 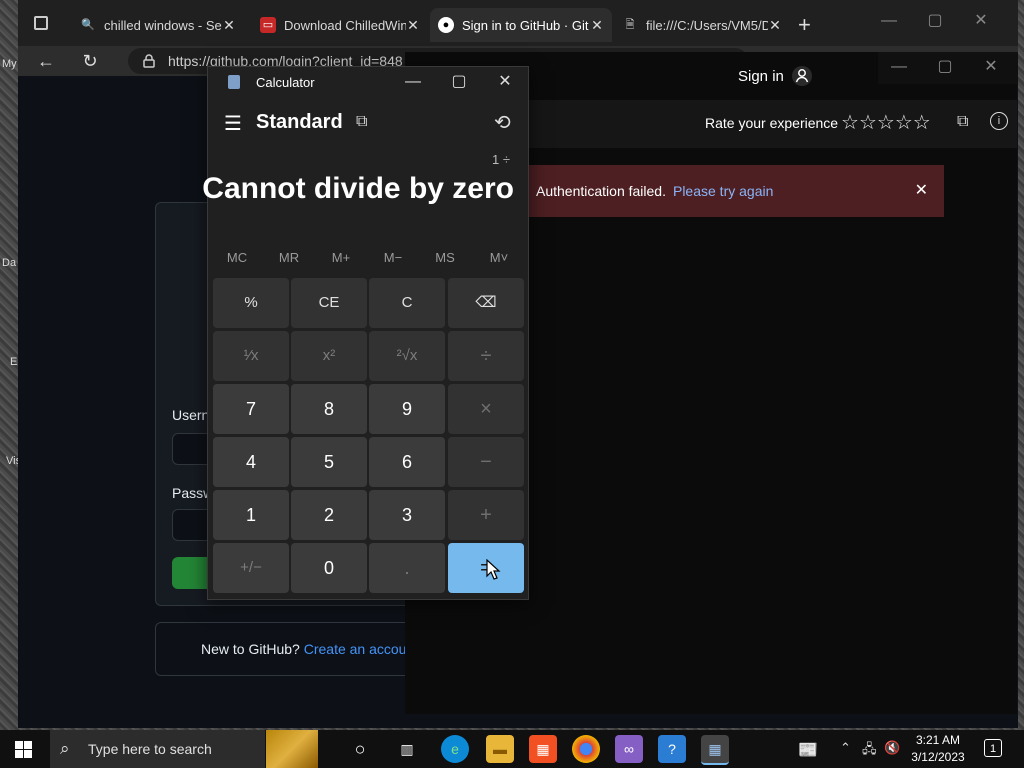 What do you see at coordinates (999, 121) in the screenshot?
I see `info-icon: i` at bounding box center [999, 121].